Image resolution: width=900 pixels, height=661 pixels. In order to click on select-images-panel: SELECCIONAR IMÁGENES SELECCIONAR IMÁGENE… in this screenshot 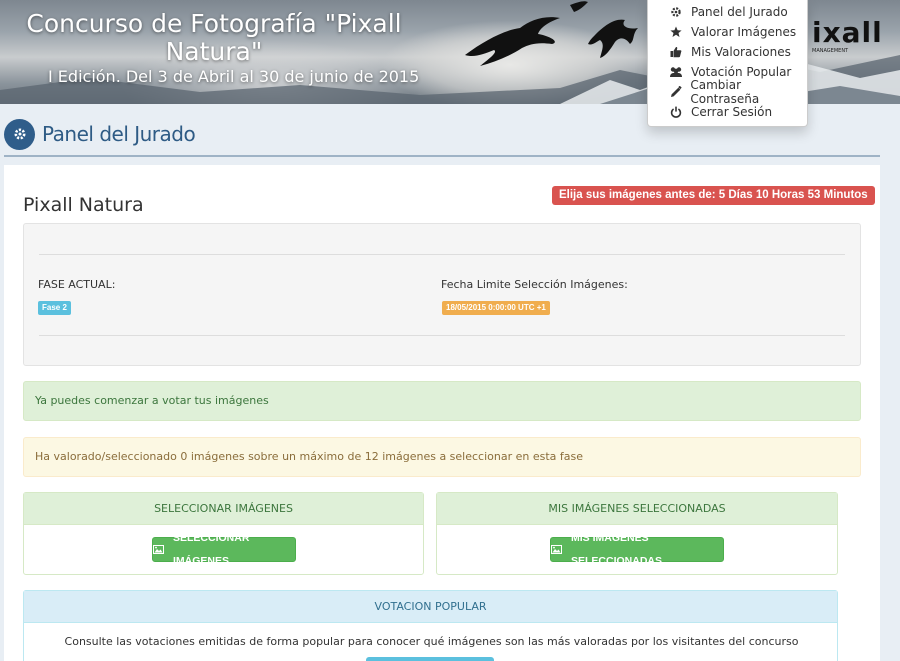, I will do `click(223, 533)`.